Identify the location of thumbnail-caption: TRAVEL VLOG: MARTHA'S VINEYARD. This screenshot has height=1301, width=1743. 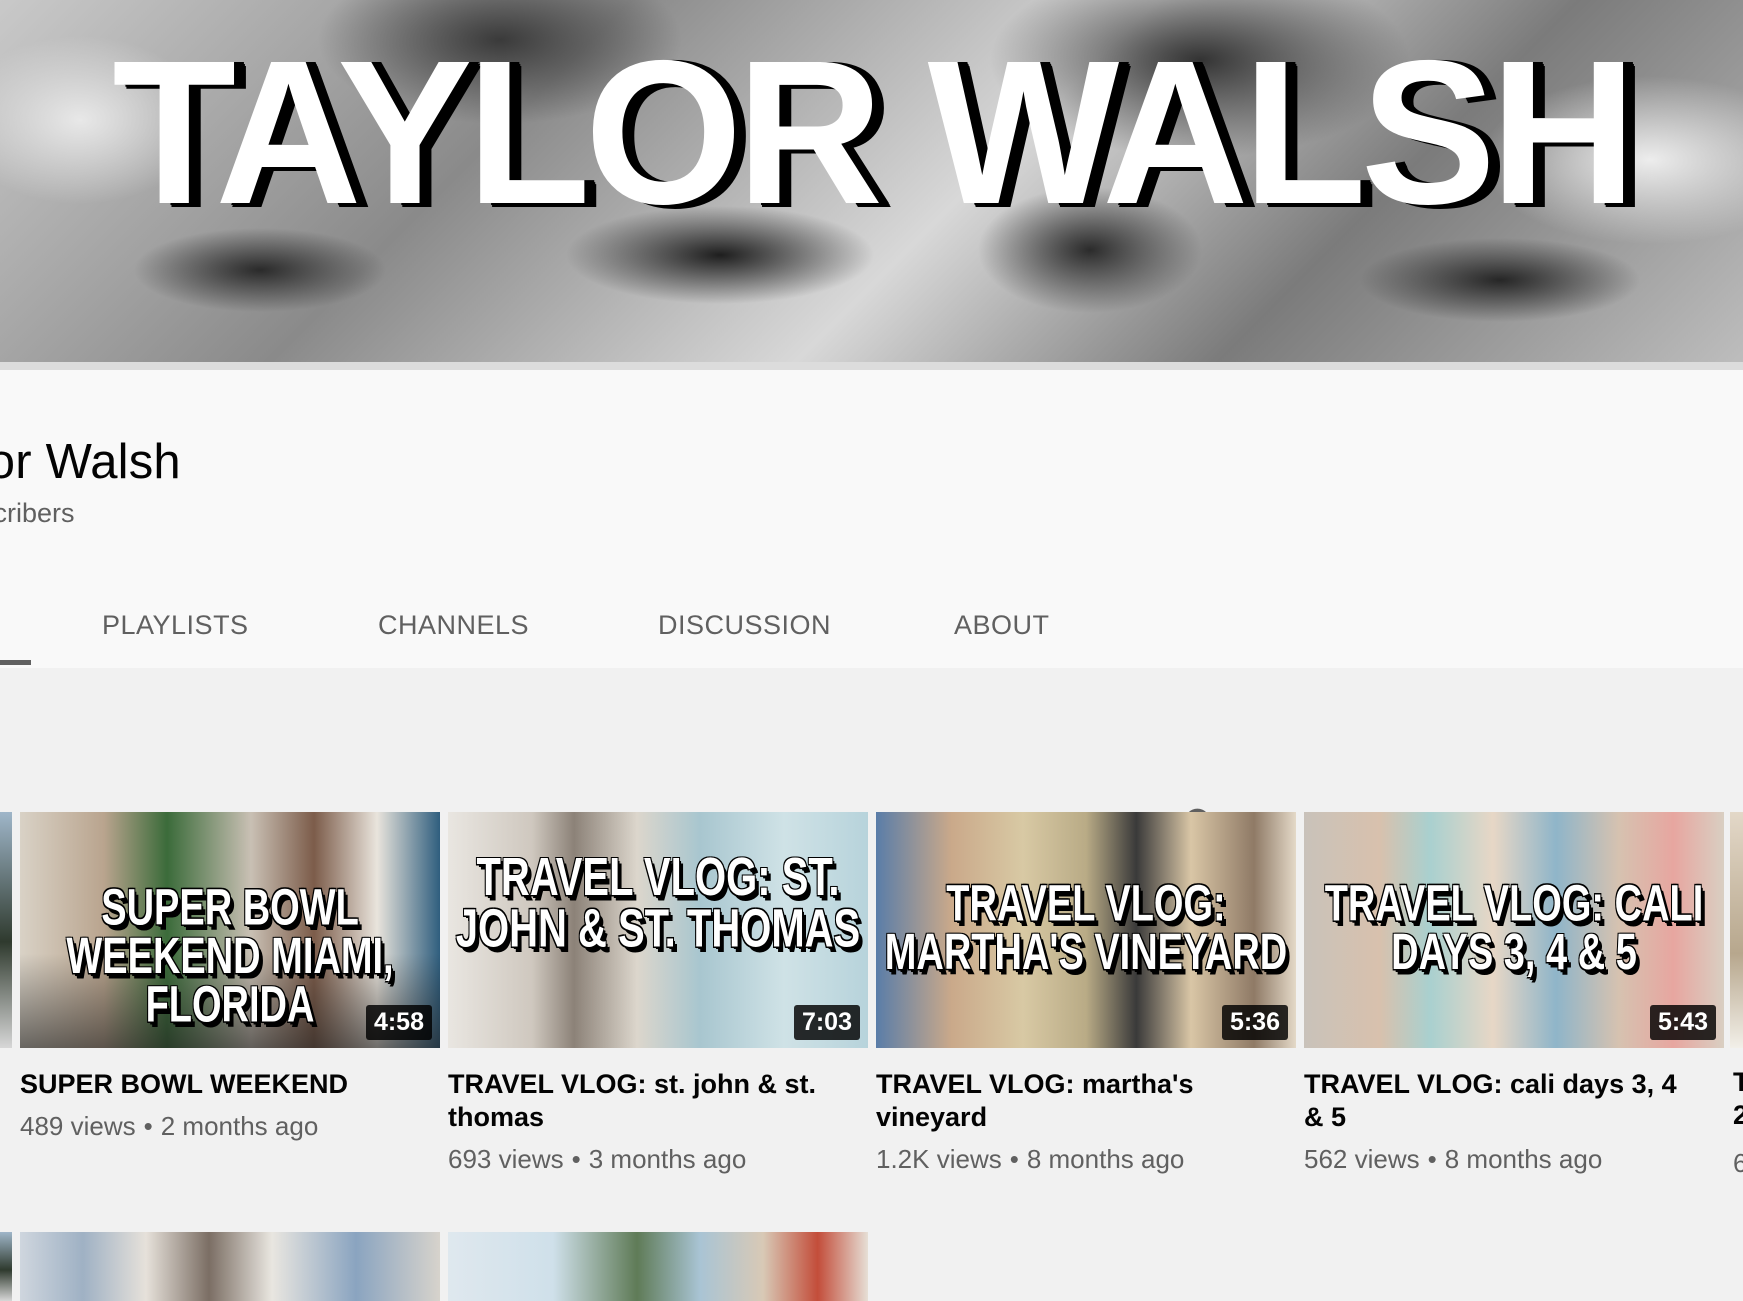
(1086, 928).